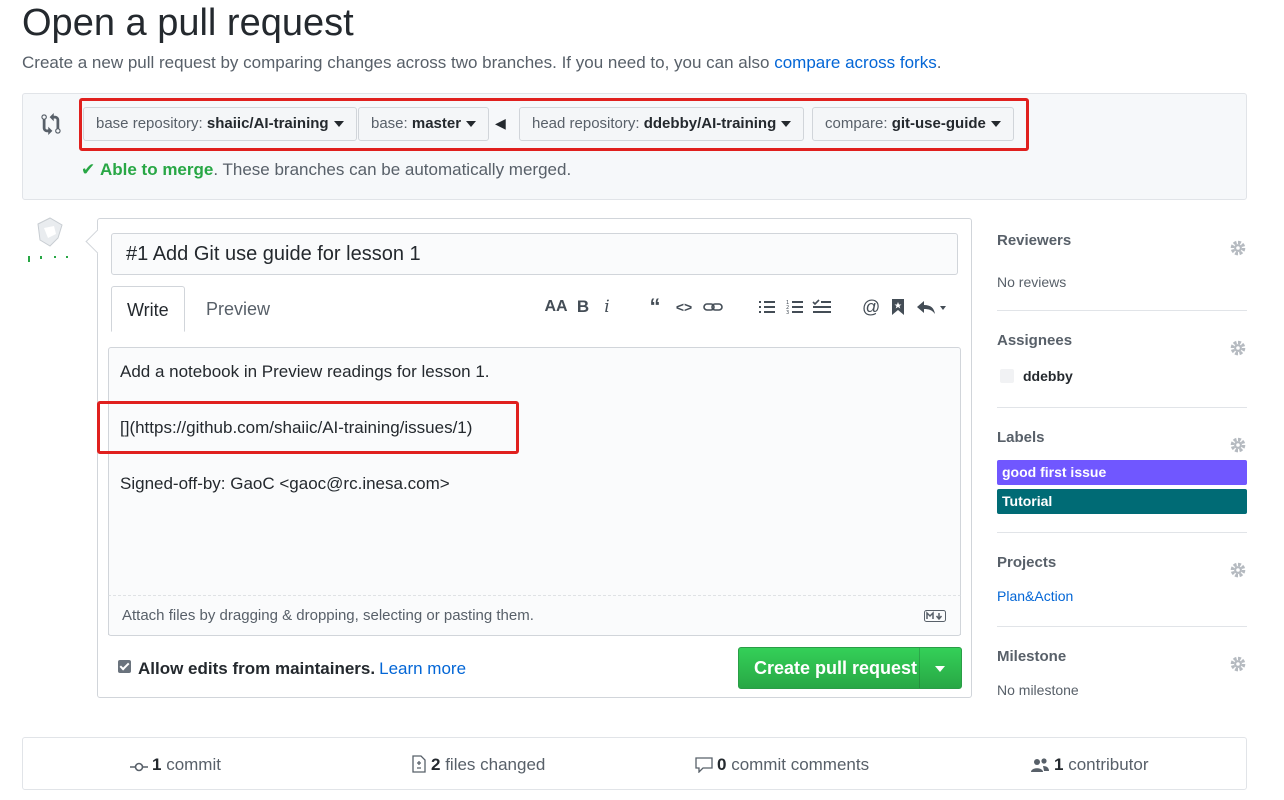 This screenshot has width=1284, height=800. Describe the element at coordinates (422, 668) in the screenshot. I see `learn-more-link: Learn more` at that location.